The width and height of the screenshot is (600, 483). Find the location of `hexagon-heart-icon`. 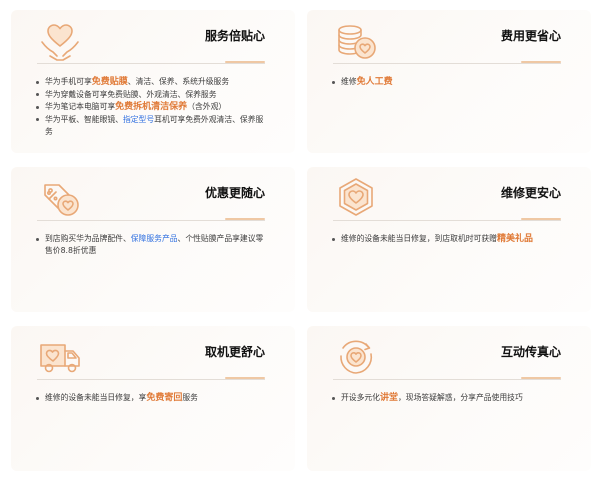

hexagon-heart-icon is located at coordinates (356, 198).